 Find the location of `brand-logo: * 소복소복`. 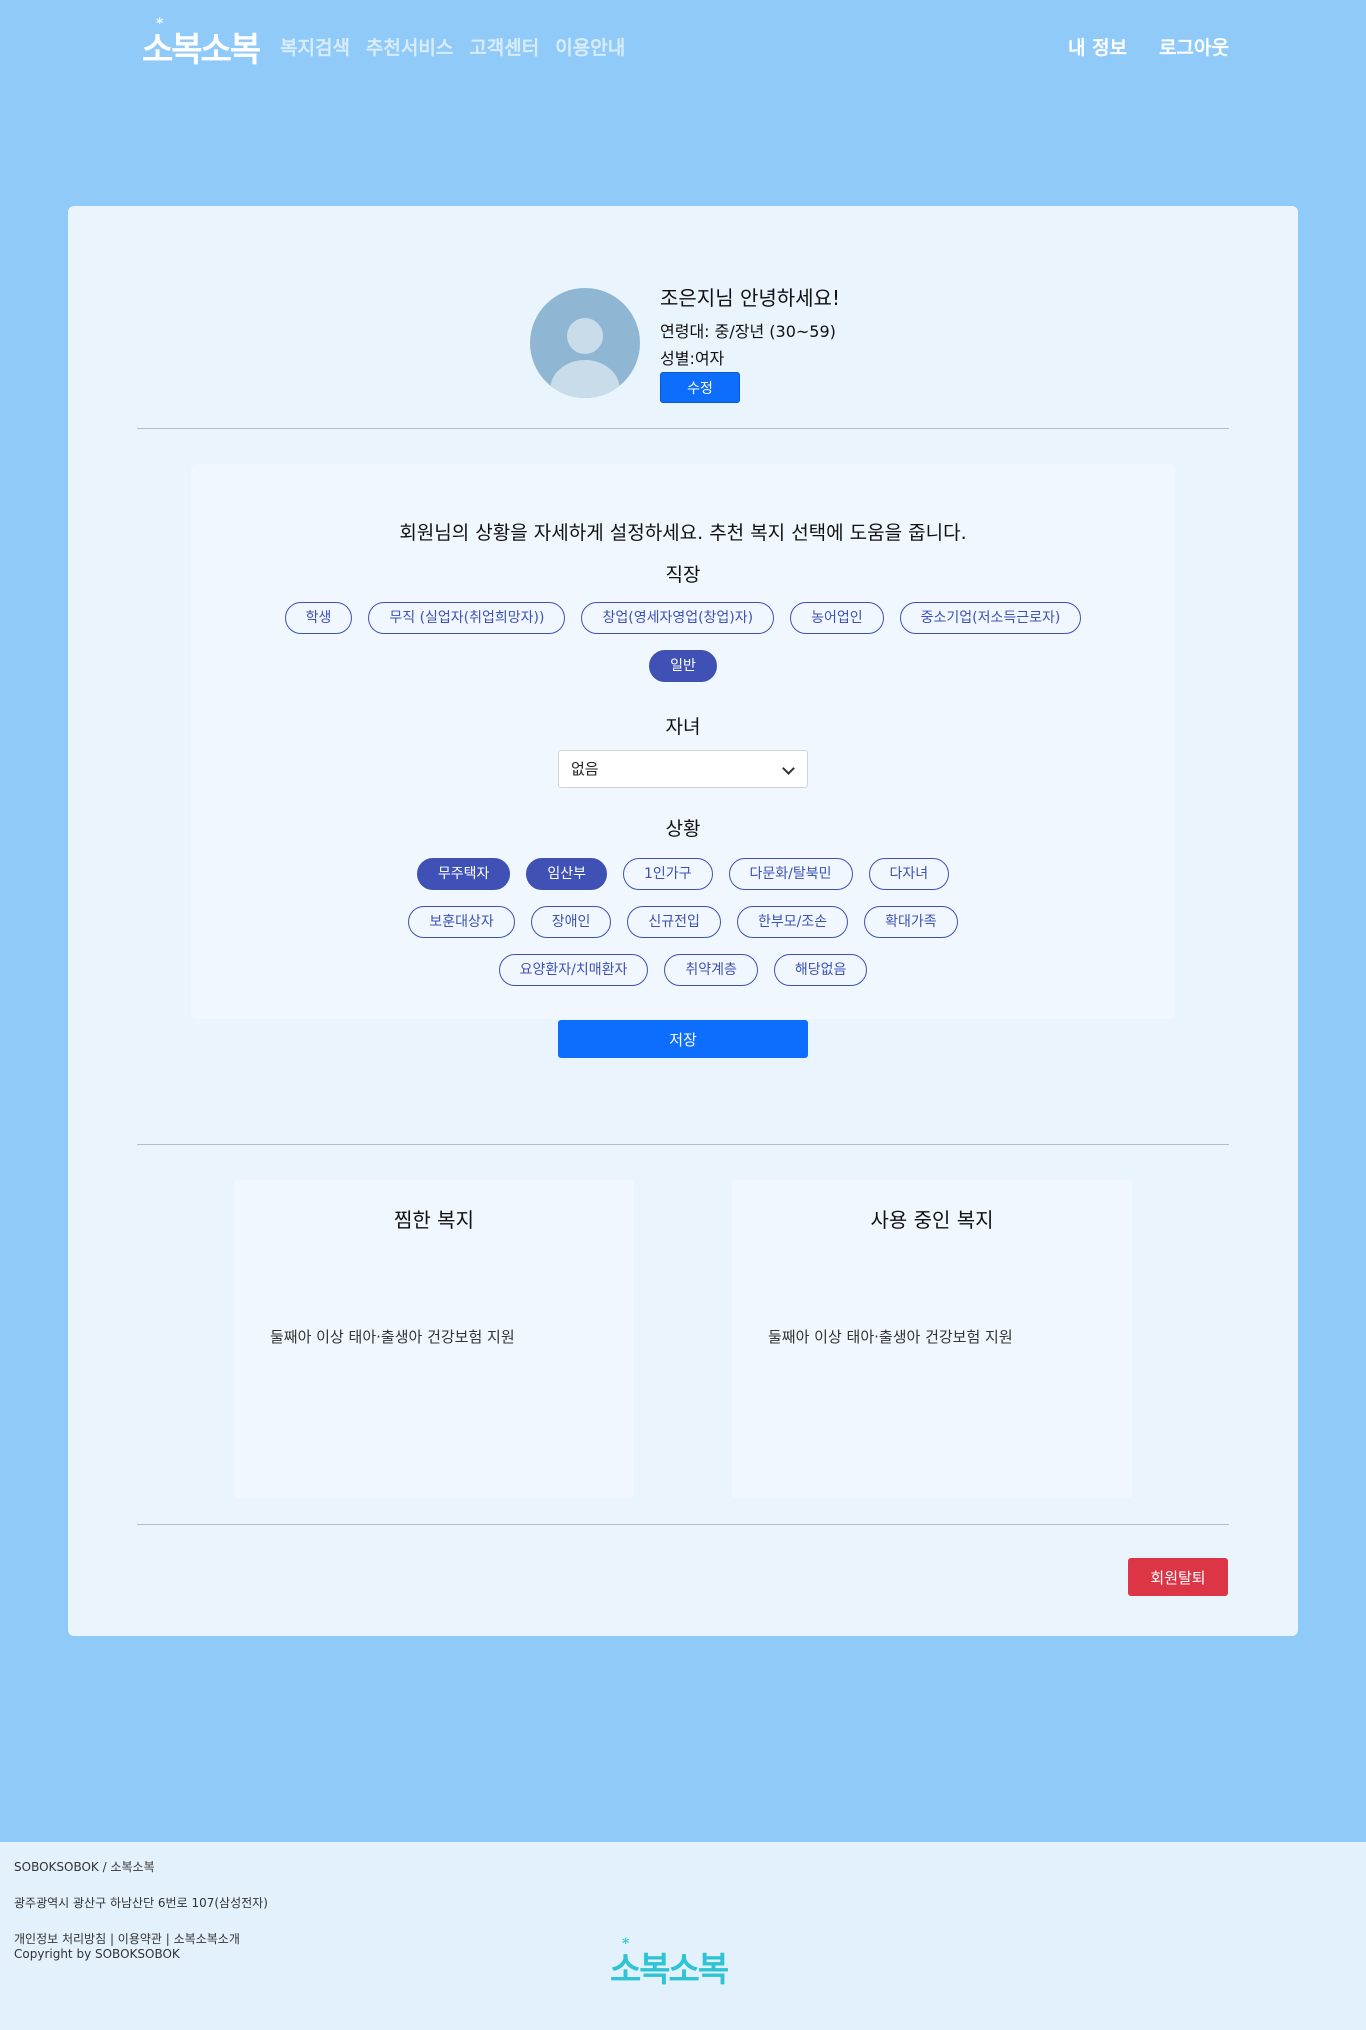

brand-logo: * 소복소복 is located at coordinates (201, 43).